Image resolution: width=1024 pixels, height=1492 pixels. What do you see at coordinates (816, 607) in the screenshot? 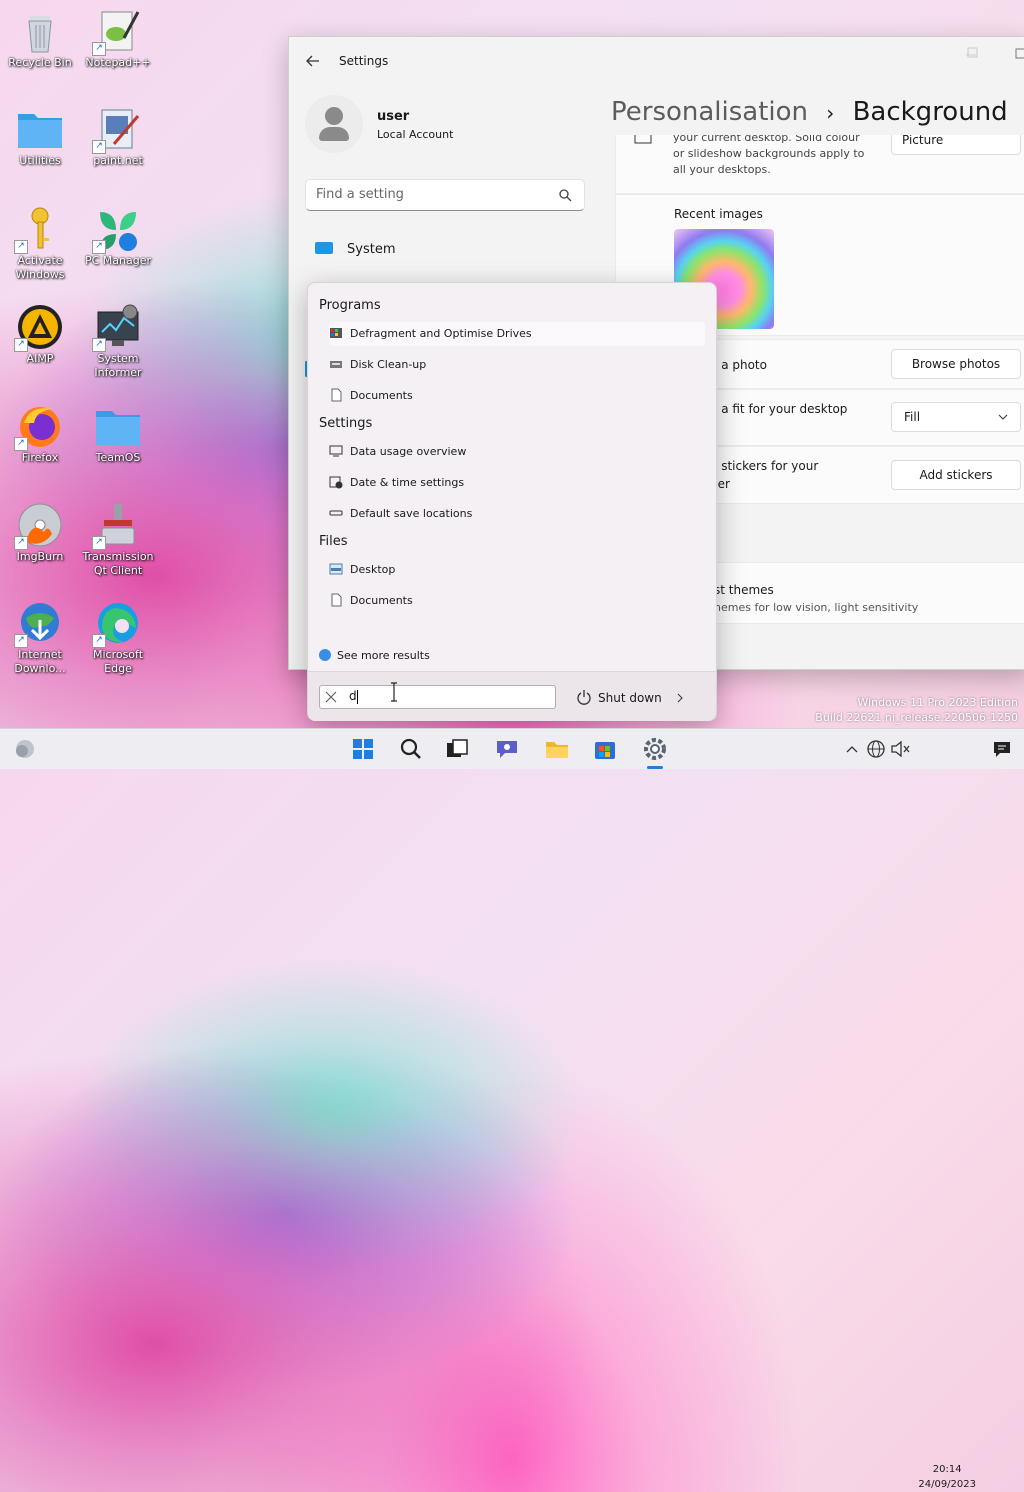
I see `contrast-themes-description: hemes for low vision, light sensitivity` at bounding box center [816, 607].